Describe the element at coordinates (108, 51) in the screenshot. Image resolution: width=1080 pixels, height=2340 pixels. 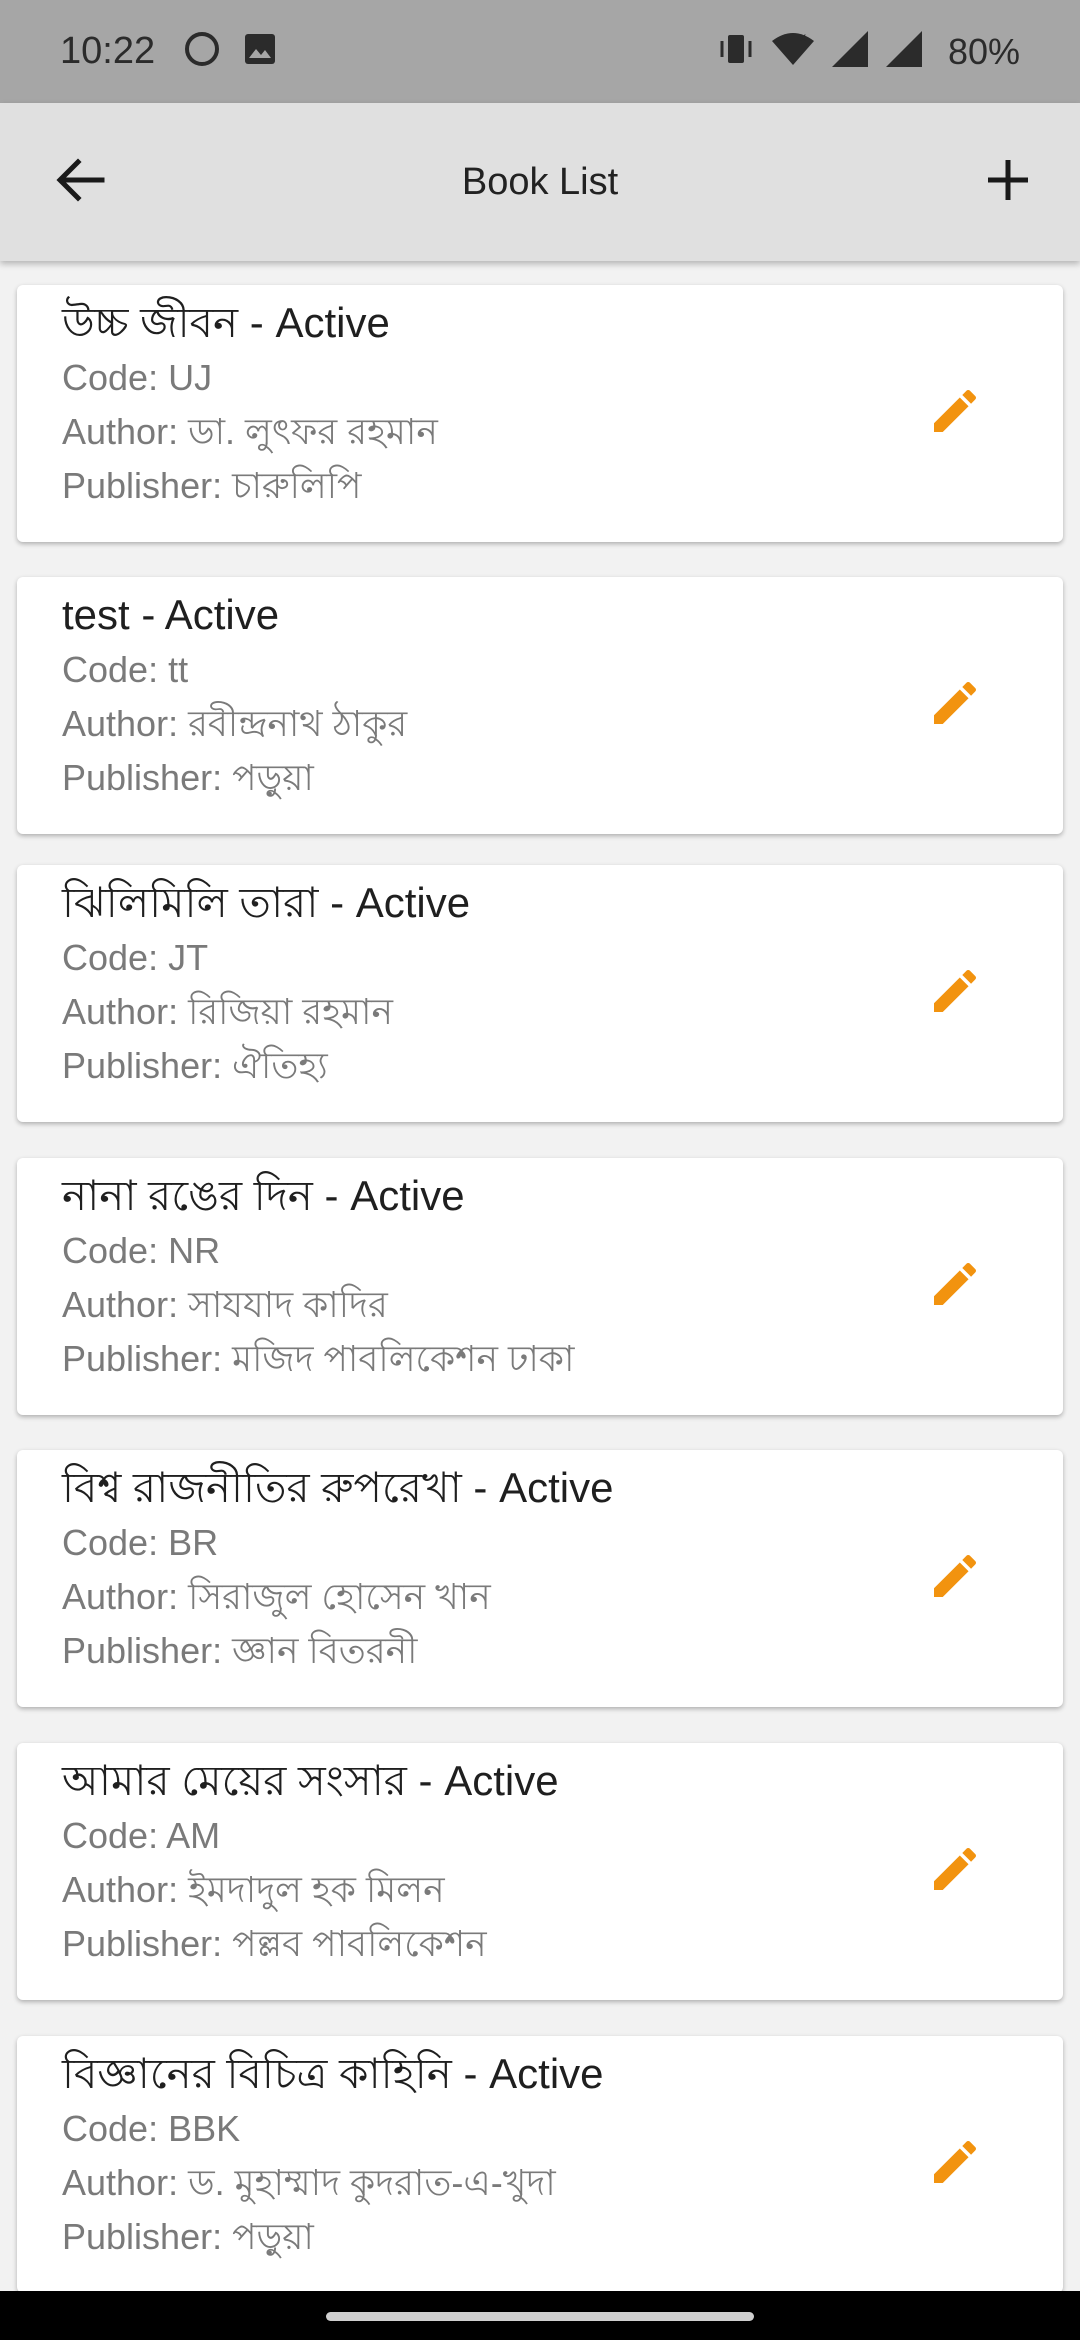
I see `status-time: 10:22` at that location.